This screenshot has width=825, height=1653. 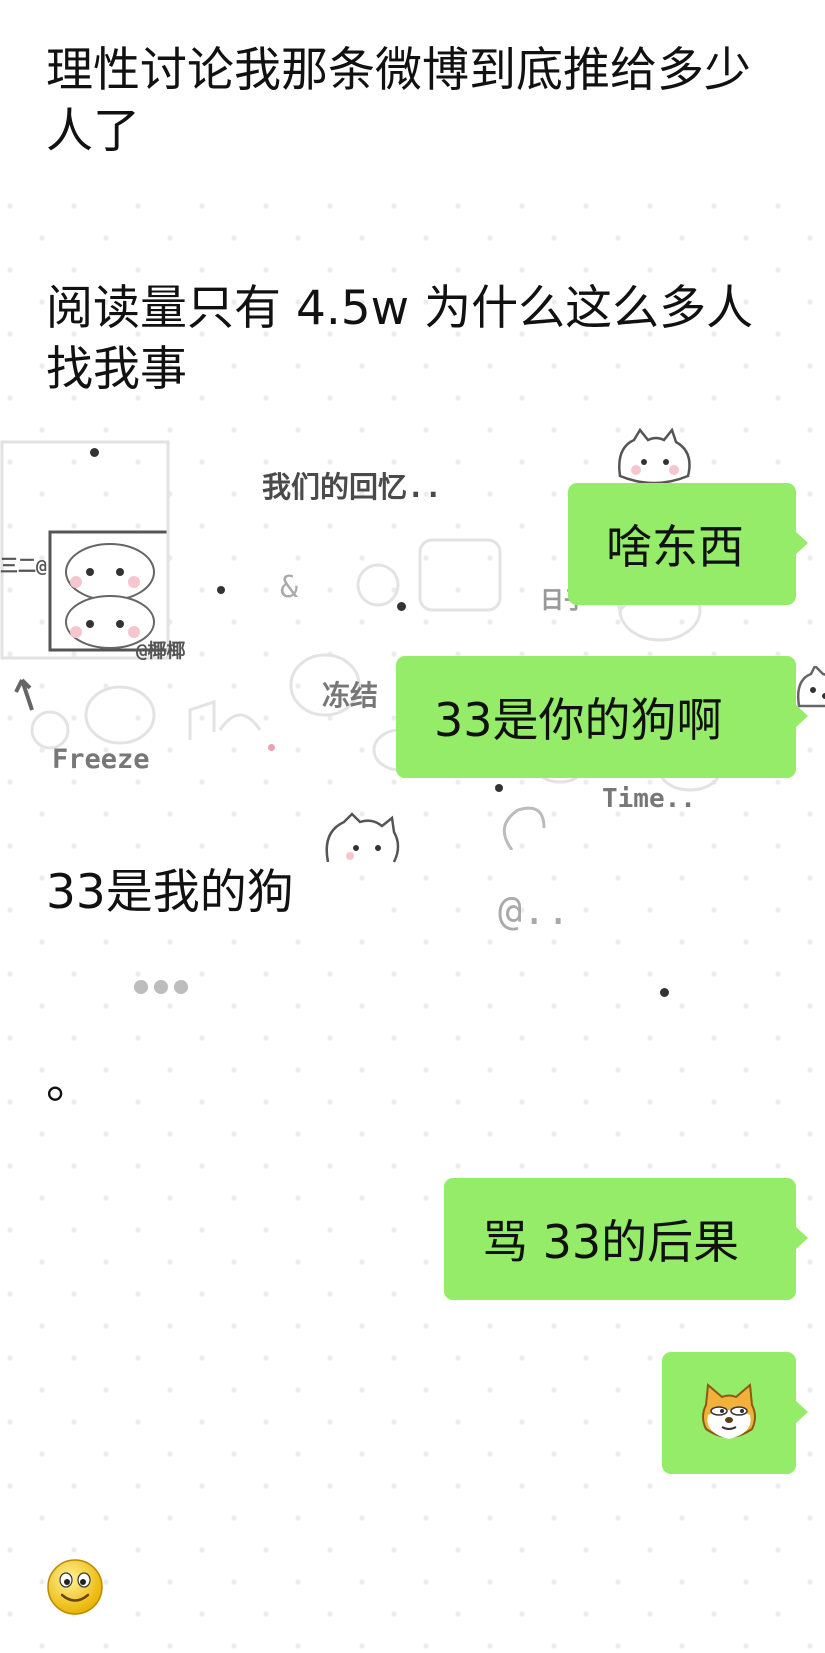 What do you see at coordinates (675, 547) in the screenshot?
I see `message-text: 啥东西` at bounding box center [675, 547].